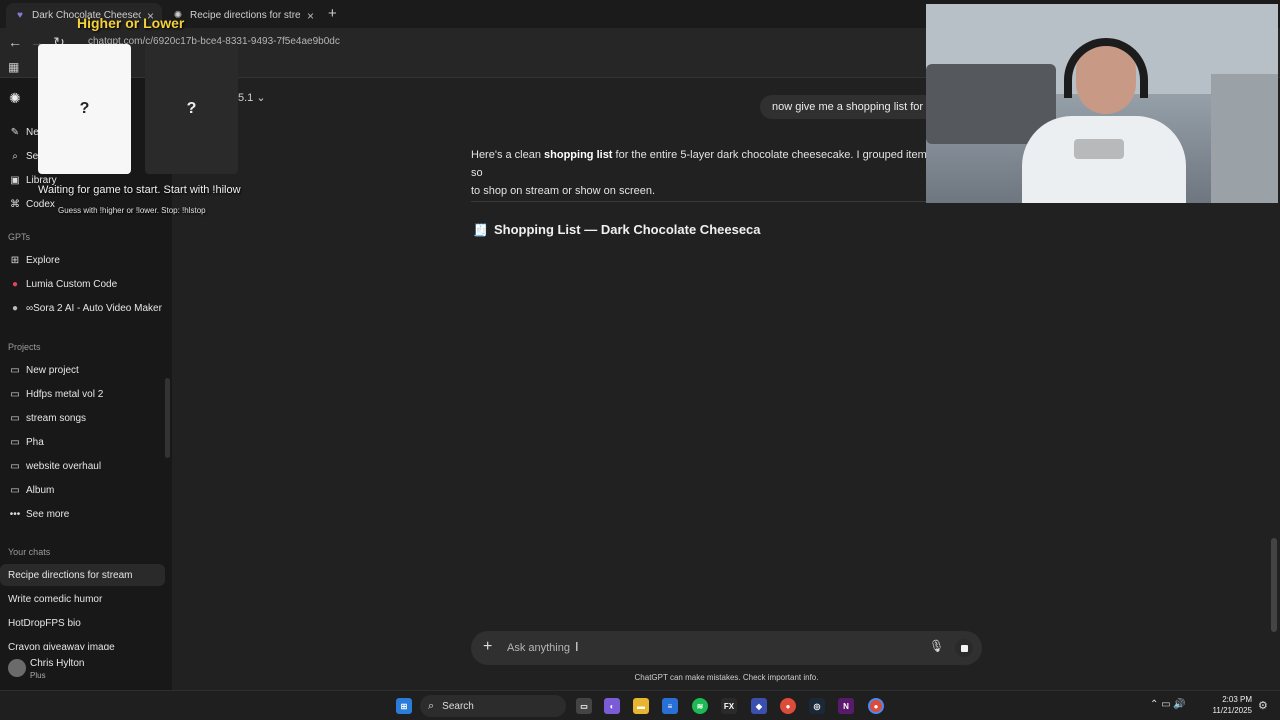 This screenshot has height=720, width=1280. I want to click on model-selector: 5.1 ⌄, so click(252, 97).